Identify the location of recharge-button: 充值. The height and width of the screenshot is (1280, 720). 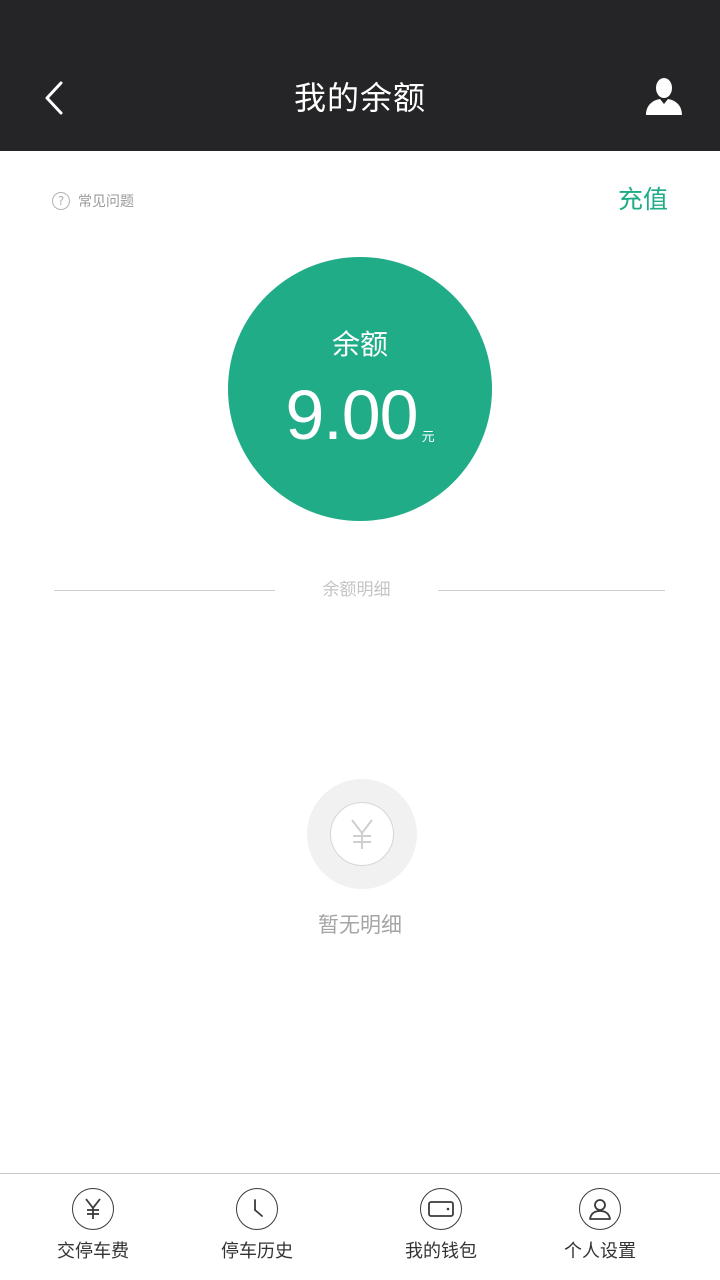
(643, 200).